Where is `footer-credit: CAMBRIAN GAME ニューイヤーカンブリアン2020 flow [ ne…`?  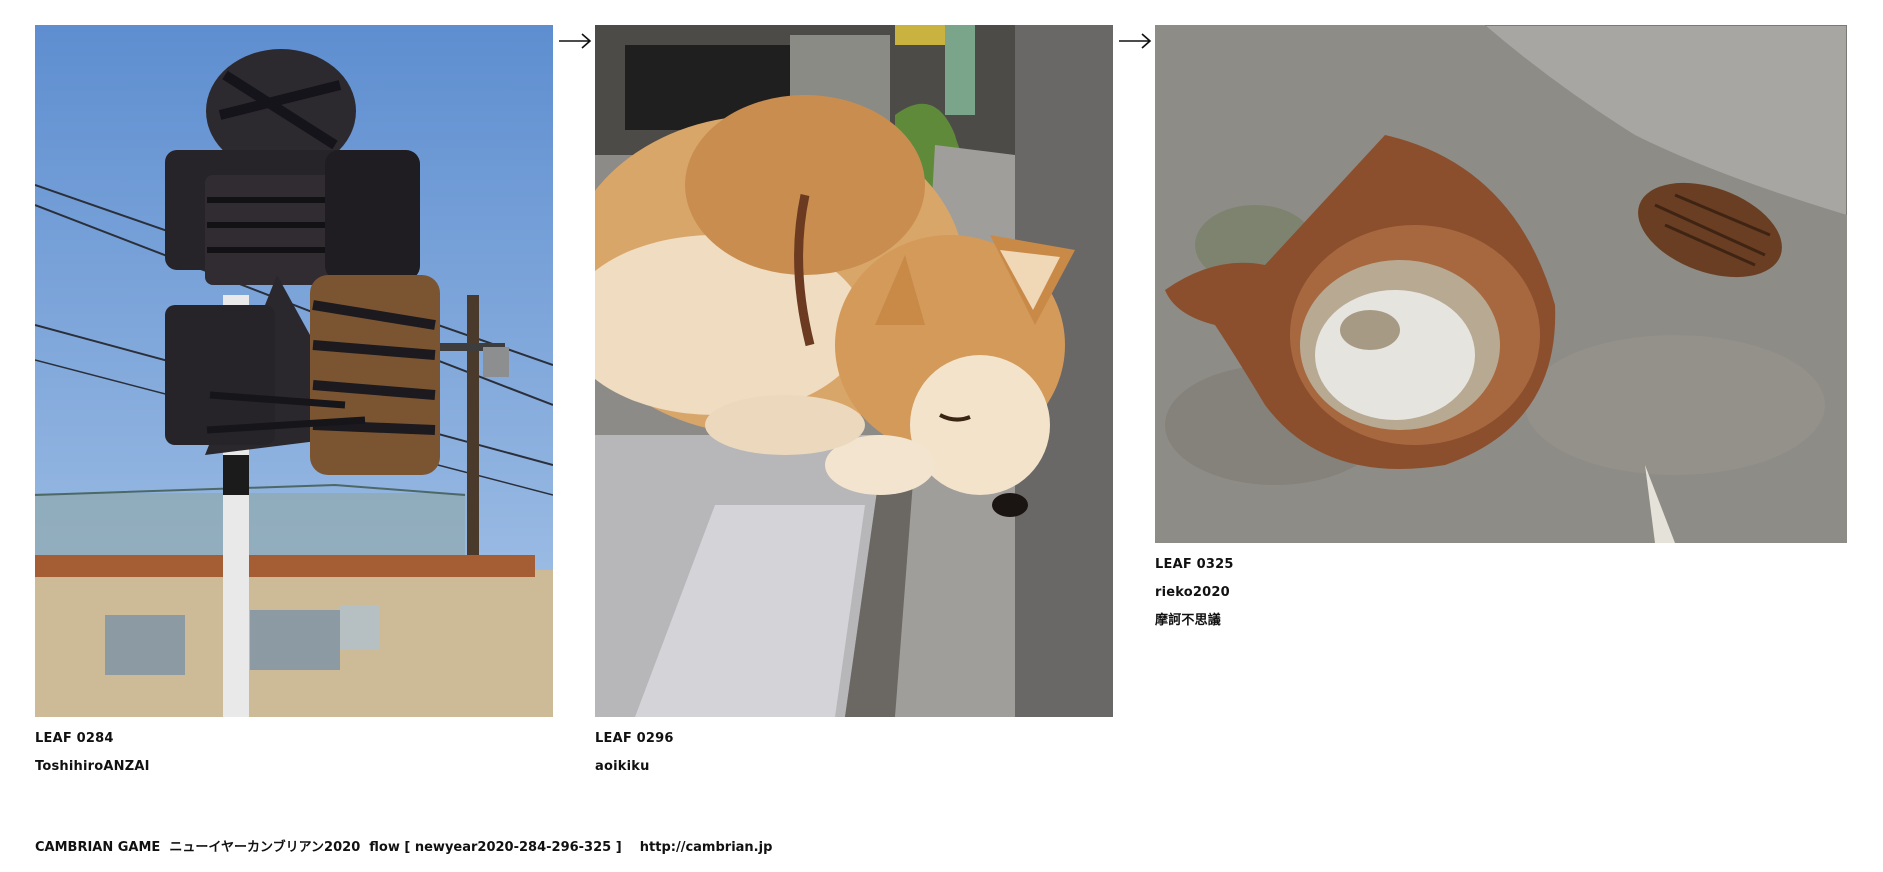 footer-credit: CAMBRIAN GAME ニューイヤーカンブリアン2020 flow [ ne… is located at coordinates (404, 847).